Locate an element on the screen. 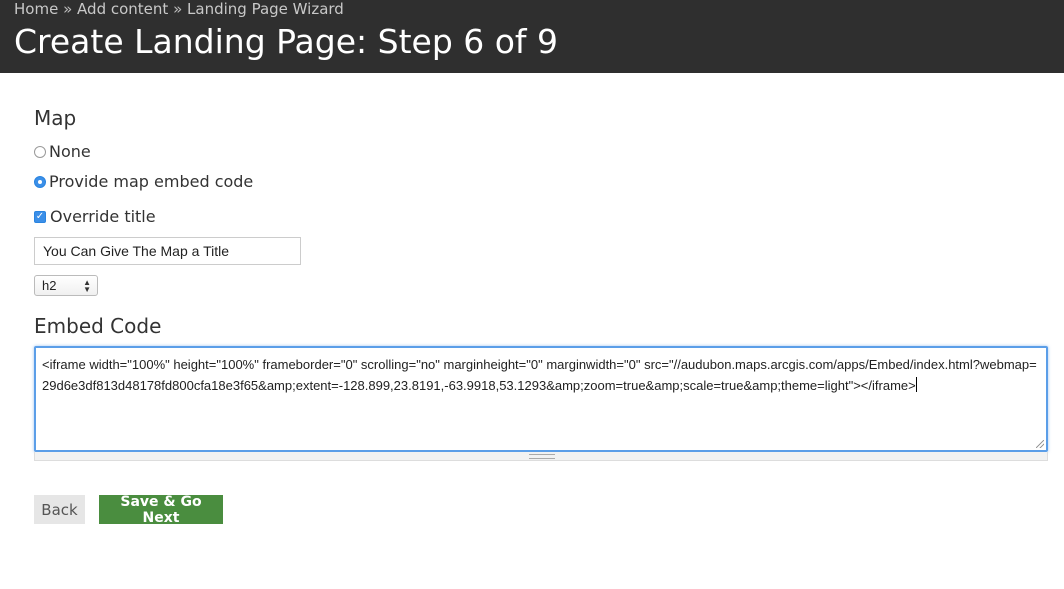  page-title: Create Landing Page: Step 6 of 9 is located at coordinates (286, 41).